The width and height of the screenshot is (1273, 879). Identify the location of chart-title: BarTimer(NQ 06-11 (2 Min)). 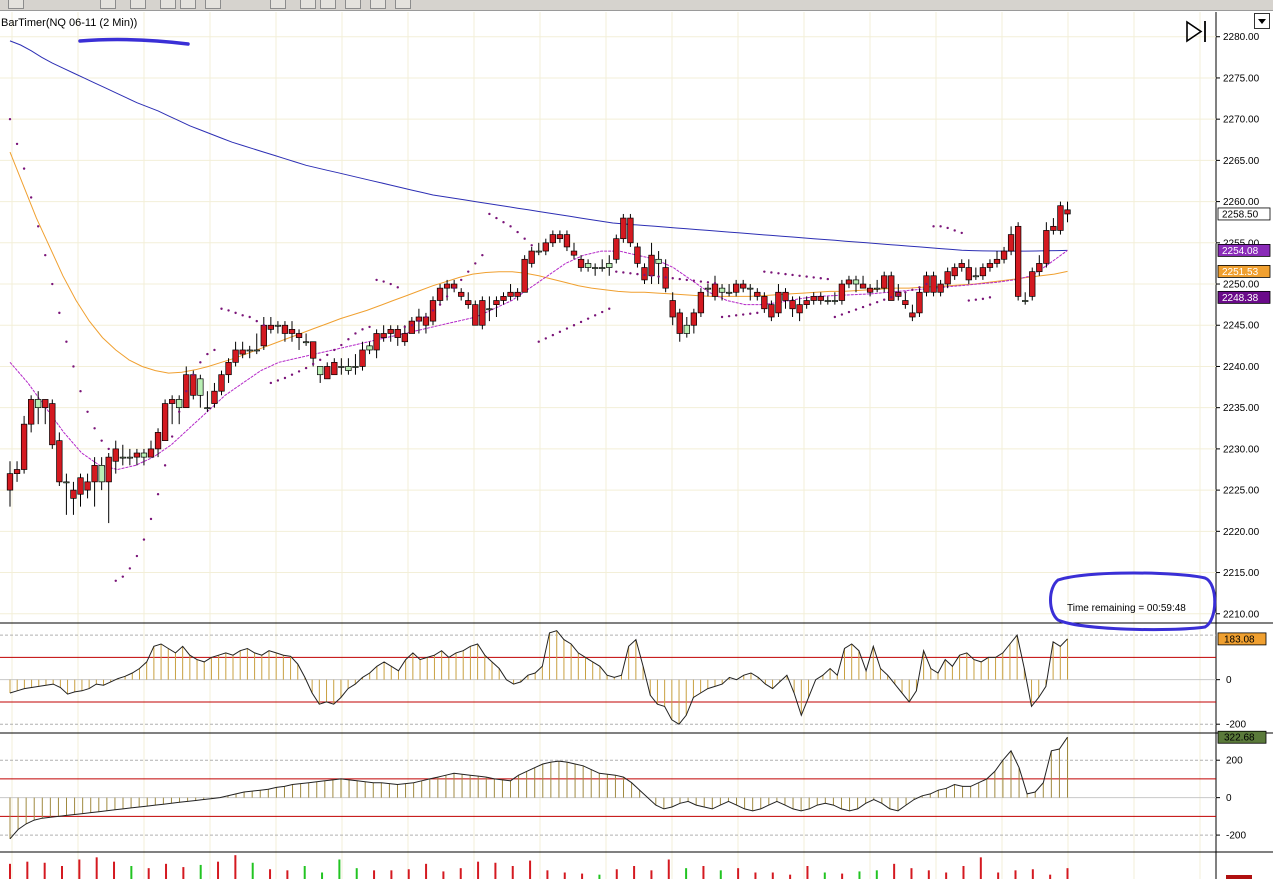
(69, 23).